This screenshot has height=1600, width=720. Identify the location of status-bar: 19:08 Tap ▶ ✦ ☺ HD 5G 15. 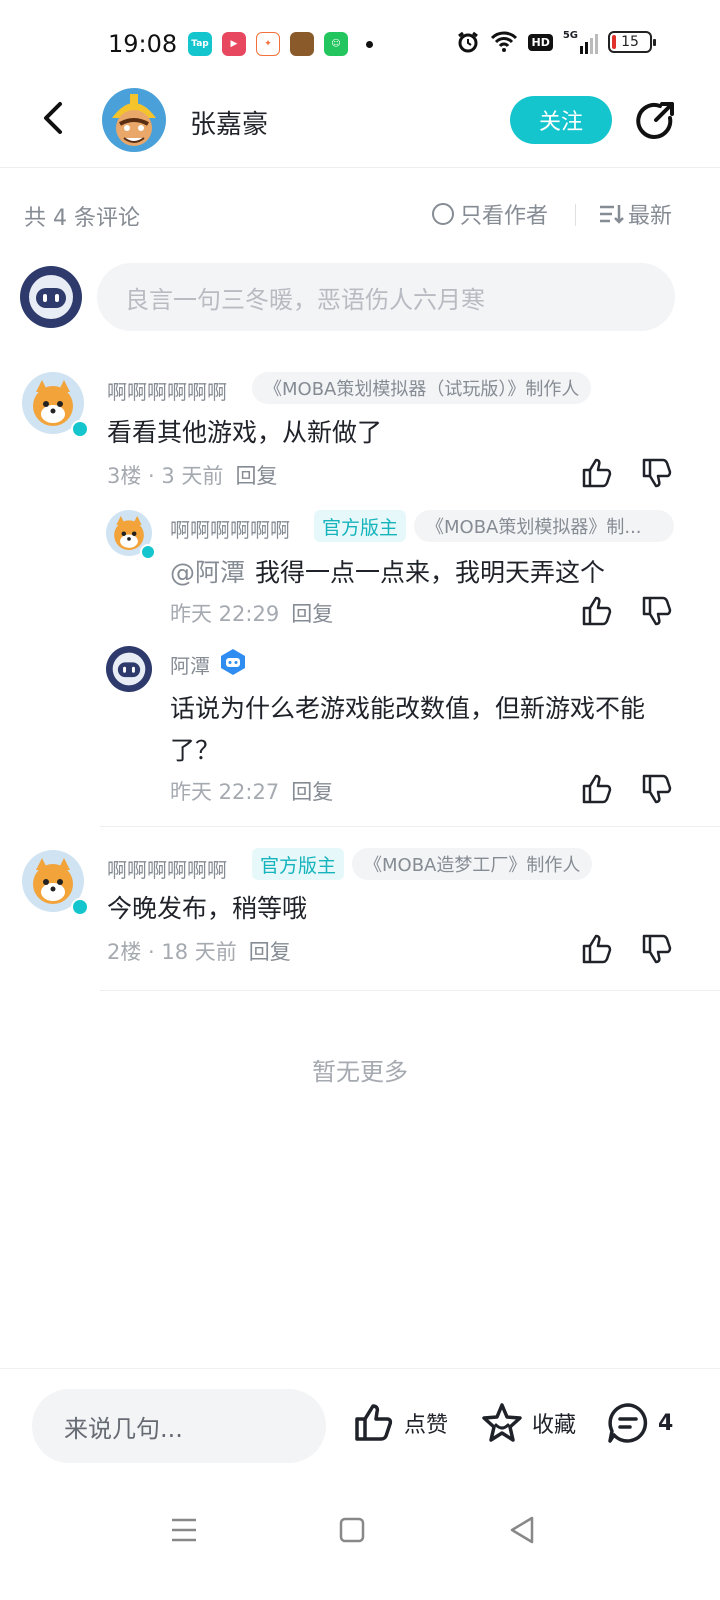
(360, 45).